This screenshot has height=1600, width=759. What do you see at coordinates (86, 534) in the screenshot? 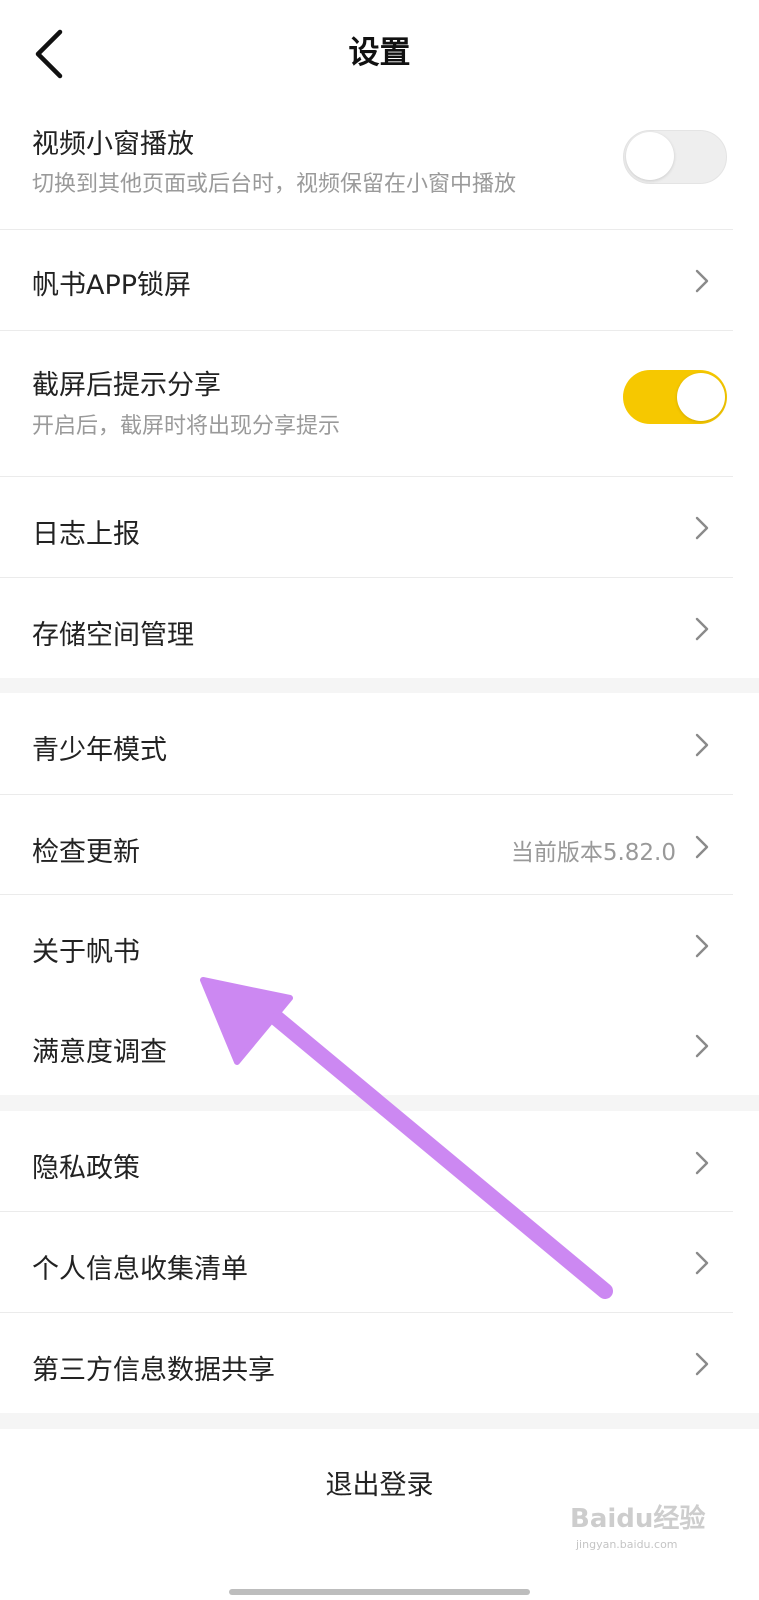
I see `setting-label: 日志上报` at bounding box center [86, 534].